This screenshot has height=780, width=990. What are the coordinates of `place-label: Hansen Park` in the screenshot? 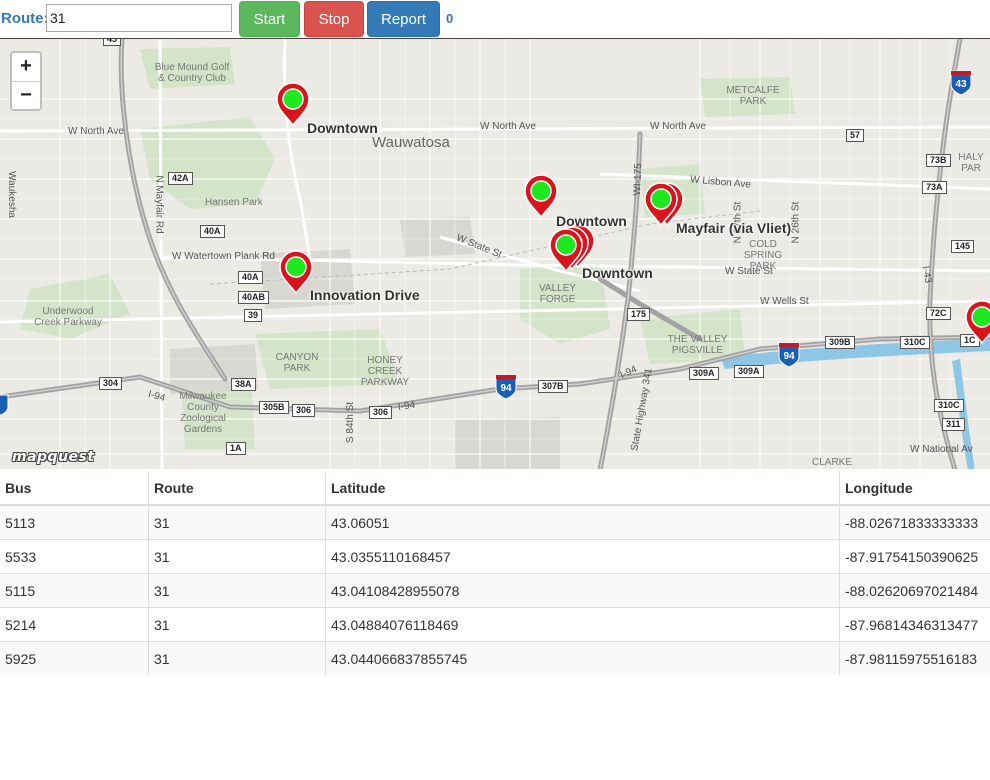 It's located at (234, 202).